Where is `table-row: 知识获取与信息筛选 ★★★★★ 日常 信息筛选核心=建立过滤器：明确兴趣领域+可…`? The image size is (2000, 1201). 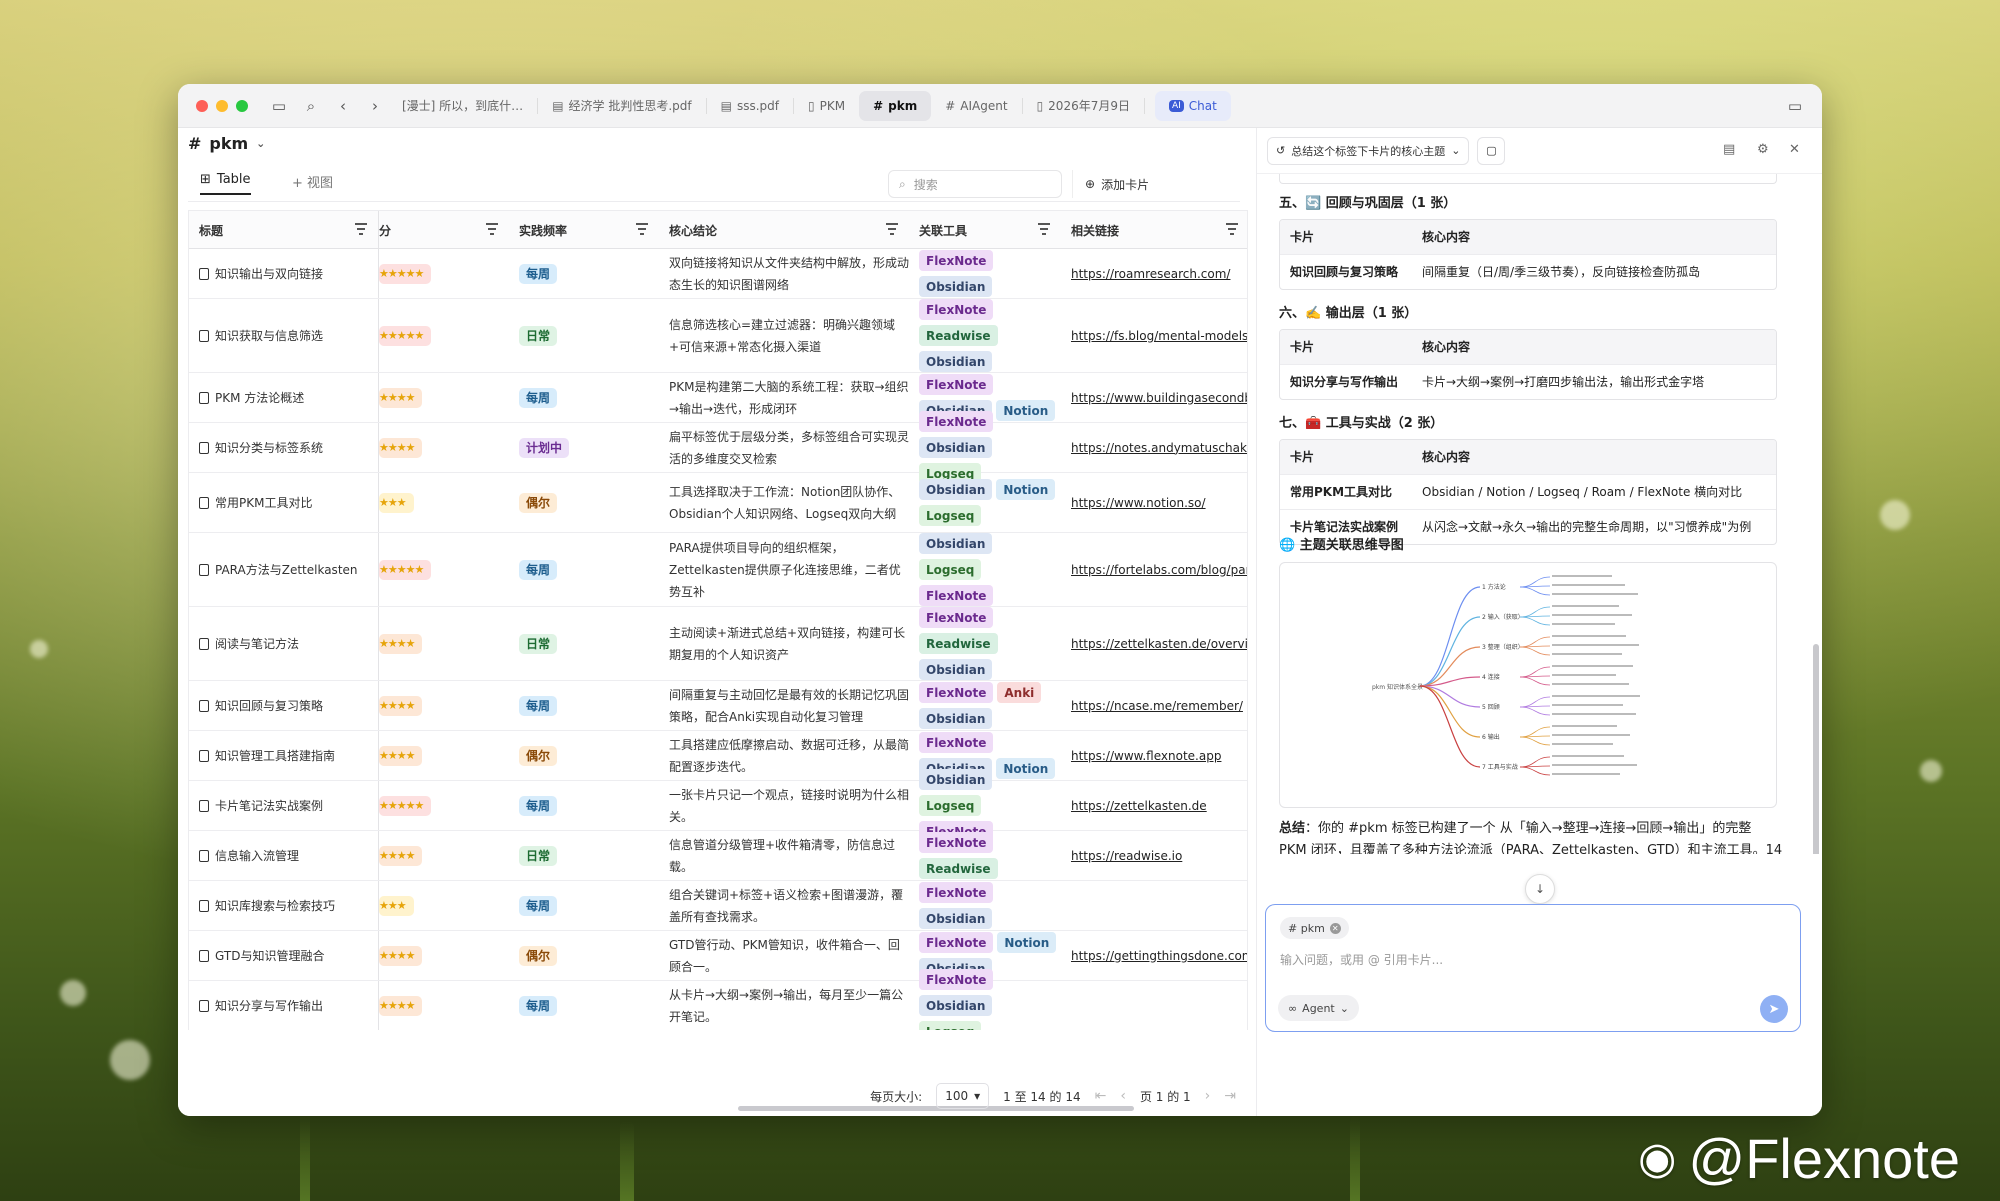
table-row: 知识获取与信息筛选 ★★★★★ 日常 信息筛选核心=建立过滤器：明确兴趣领域+可… is located at coordinates (718, 336).